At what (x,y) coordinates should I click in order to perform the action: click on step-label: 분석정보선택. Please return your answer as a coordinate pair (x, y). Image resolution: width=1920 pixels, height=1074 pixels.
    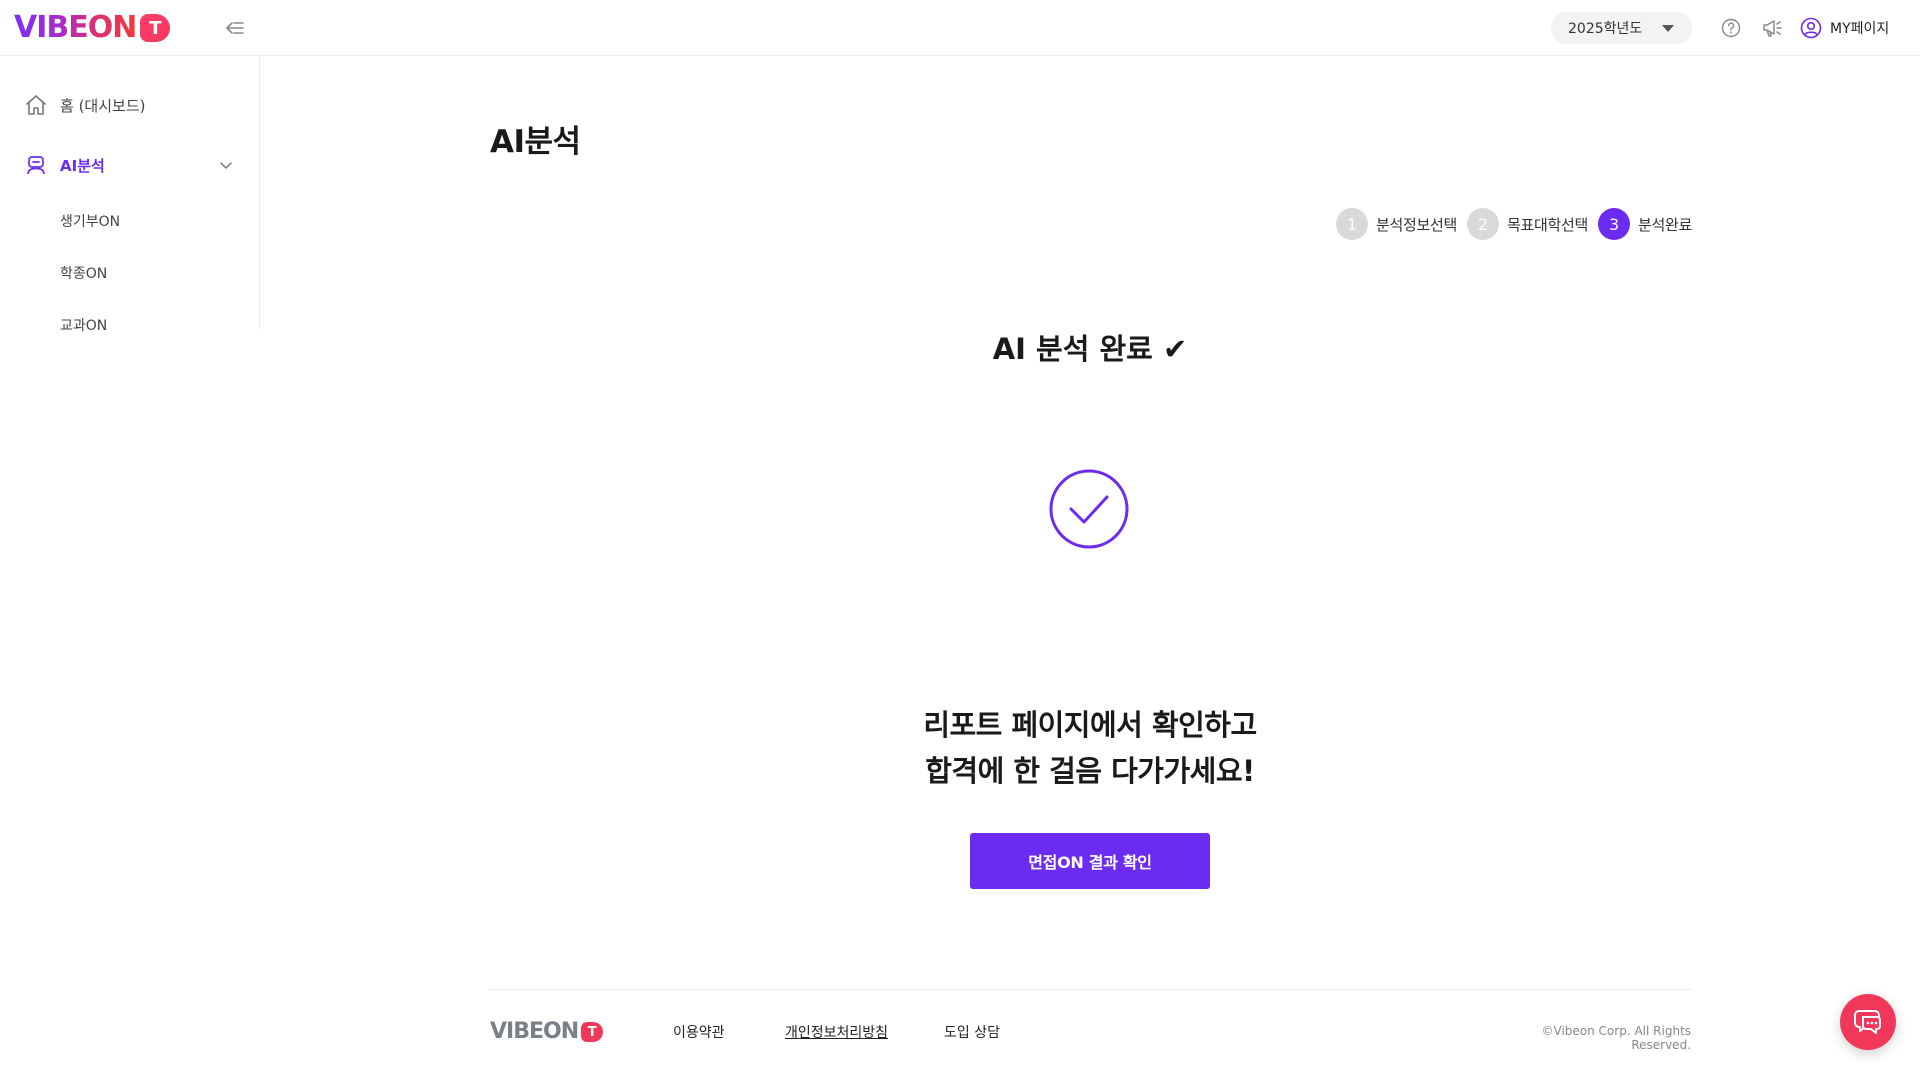
    Looking at the image, I should click on (1417, 224).